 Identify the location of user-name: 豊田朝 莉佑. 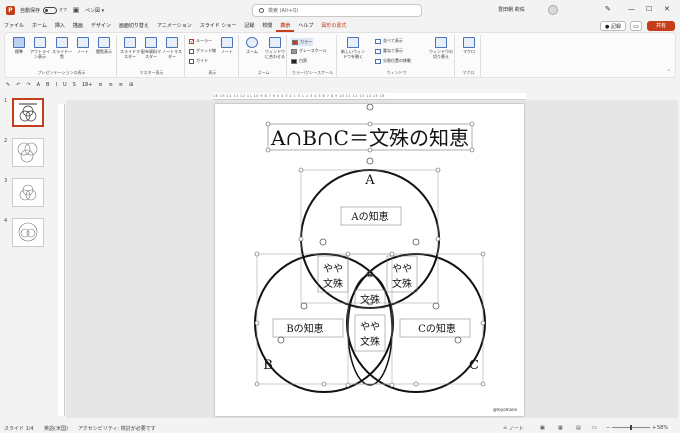
(511, 9).